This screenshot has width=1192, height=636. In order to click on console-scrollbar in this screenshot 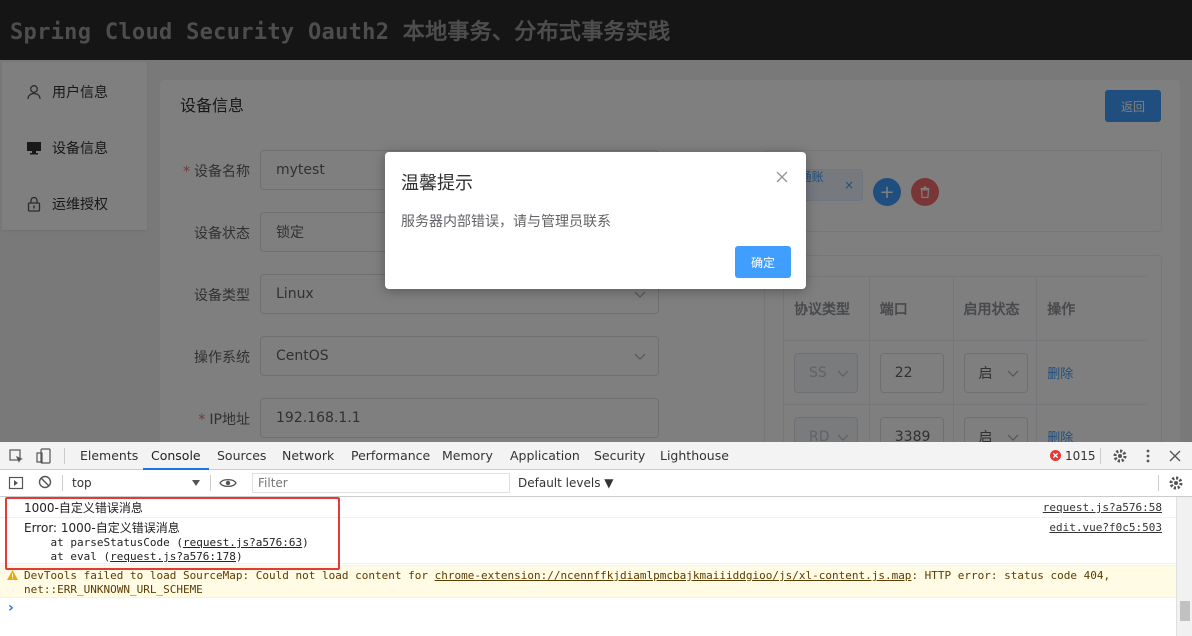, I will do `click(1184, 566)`.